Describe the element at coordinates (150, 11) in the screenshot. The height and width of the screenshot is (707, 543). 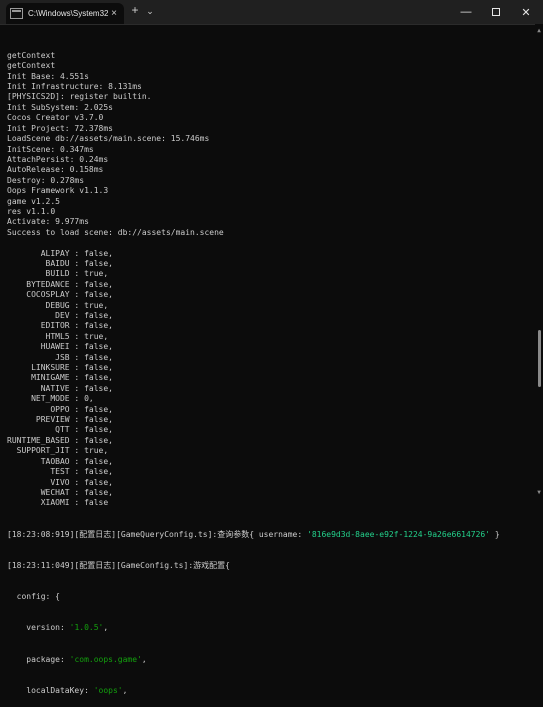
I see `chevron-down-icon: ⌄` at that location.